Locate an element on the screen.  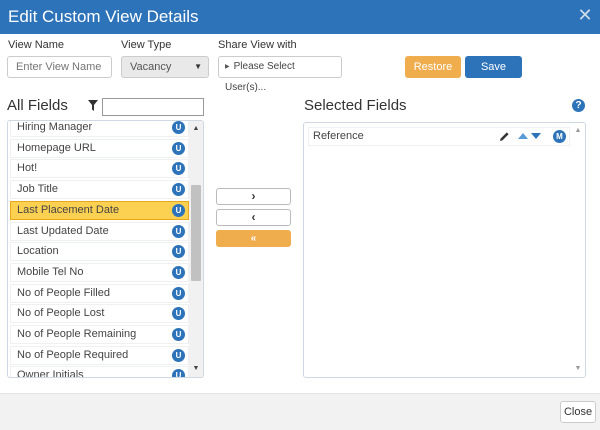
restore-button: Restore is located at coordinates (433, 67).